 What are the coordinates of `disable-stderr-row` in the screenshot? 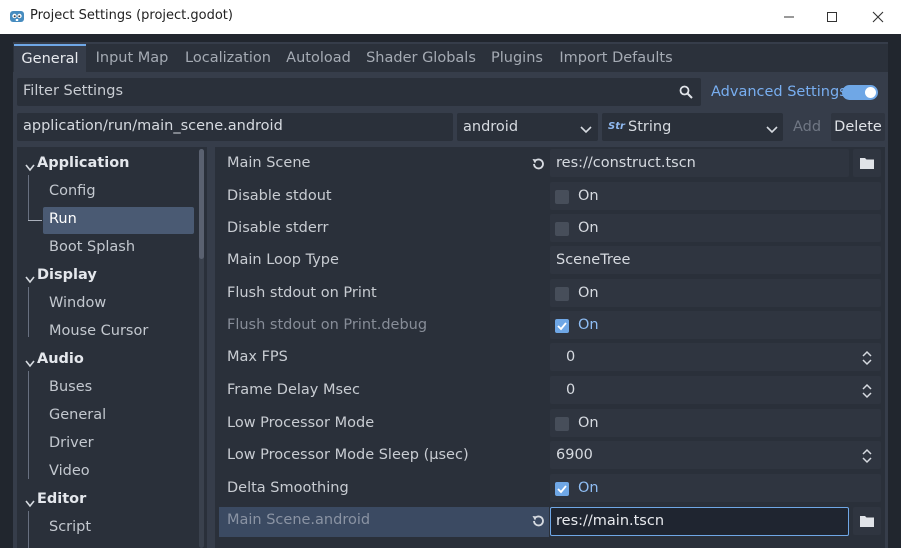 It's located at (715, 228).